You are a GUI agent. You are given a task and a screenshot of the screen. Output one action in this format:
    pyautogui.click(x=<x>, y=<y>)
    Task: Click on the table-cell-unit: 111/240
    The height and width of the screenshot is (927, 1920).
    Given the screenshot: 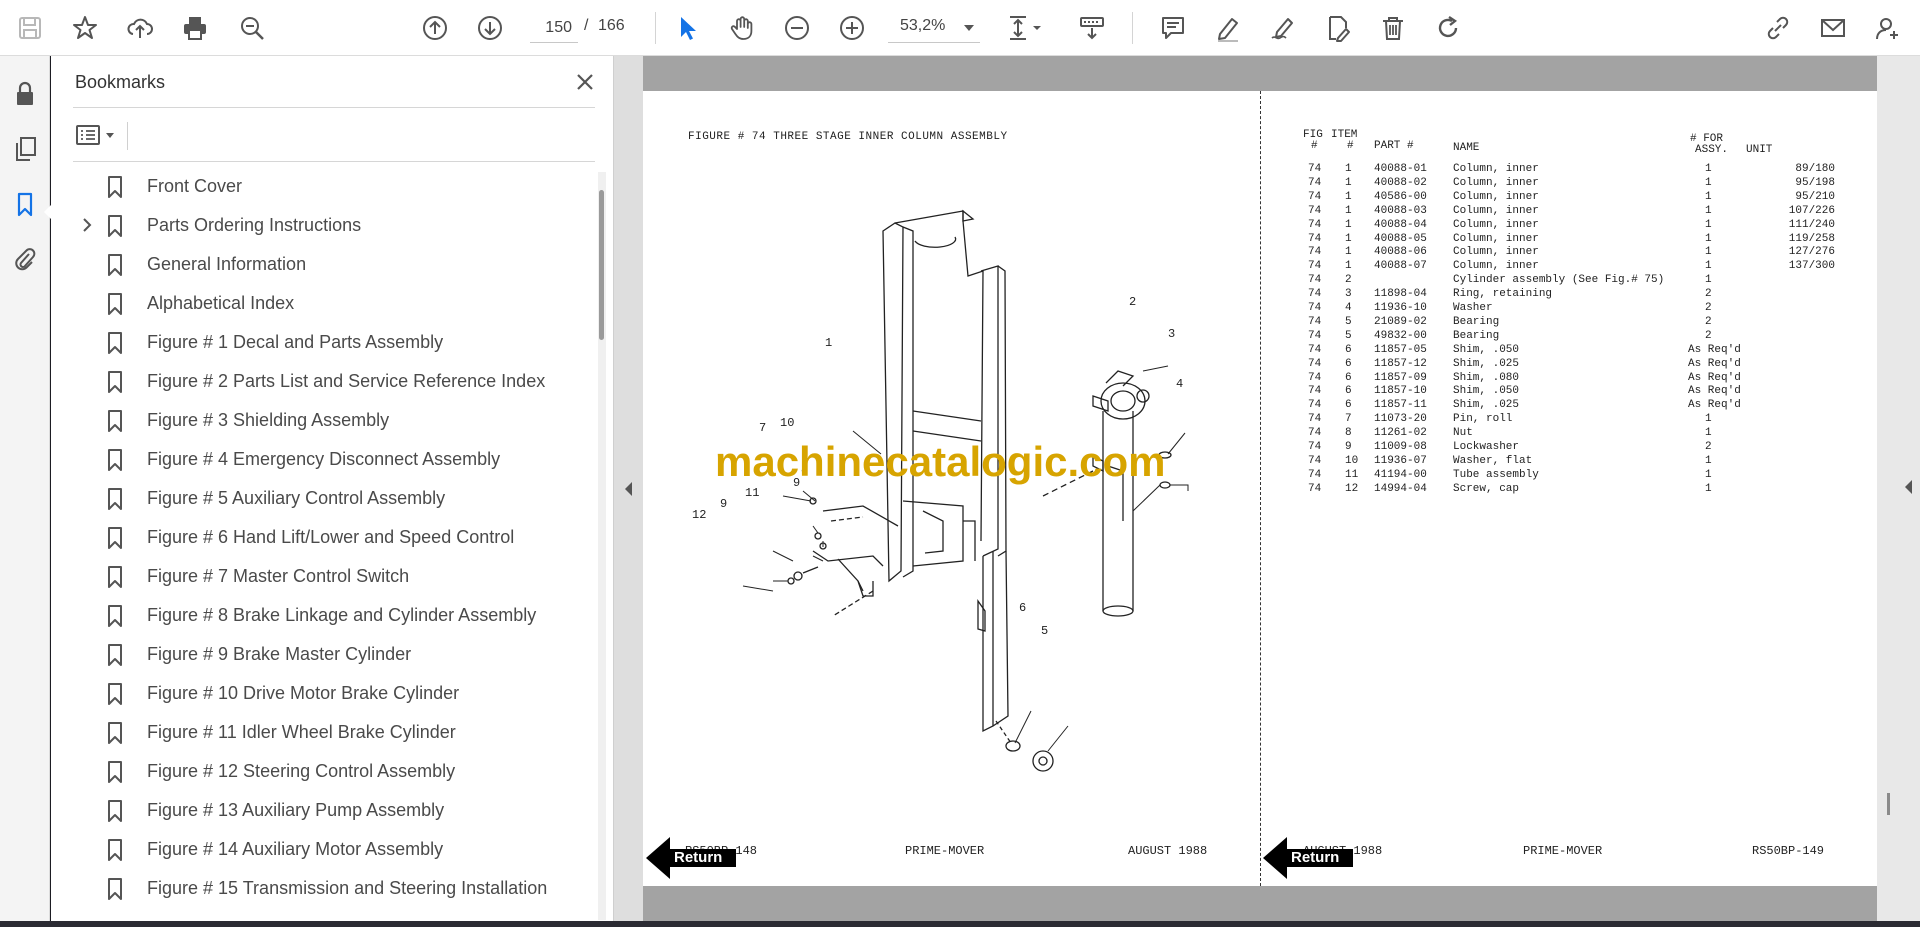 What is the action you would take?
    pyautogui.click(x=1811, y=224)
    